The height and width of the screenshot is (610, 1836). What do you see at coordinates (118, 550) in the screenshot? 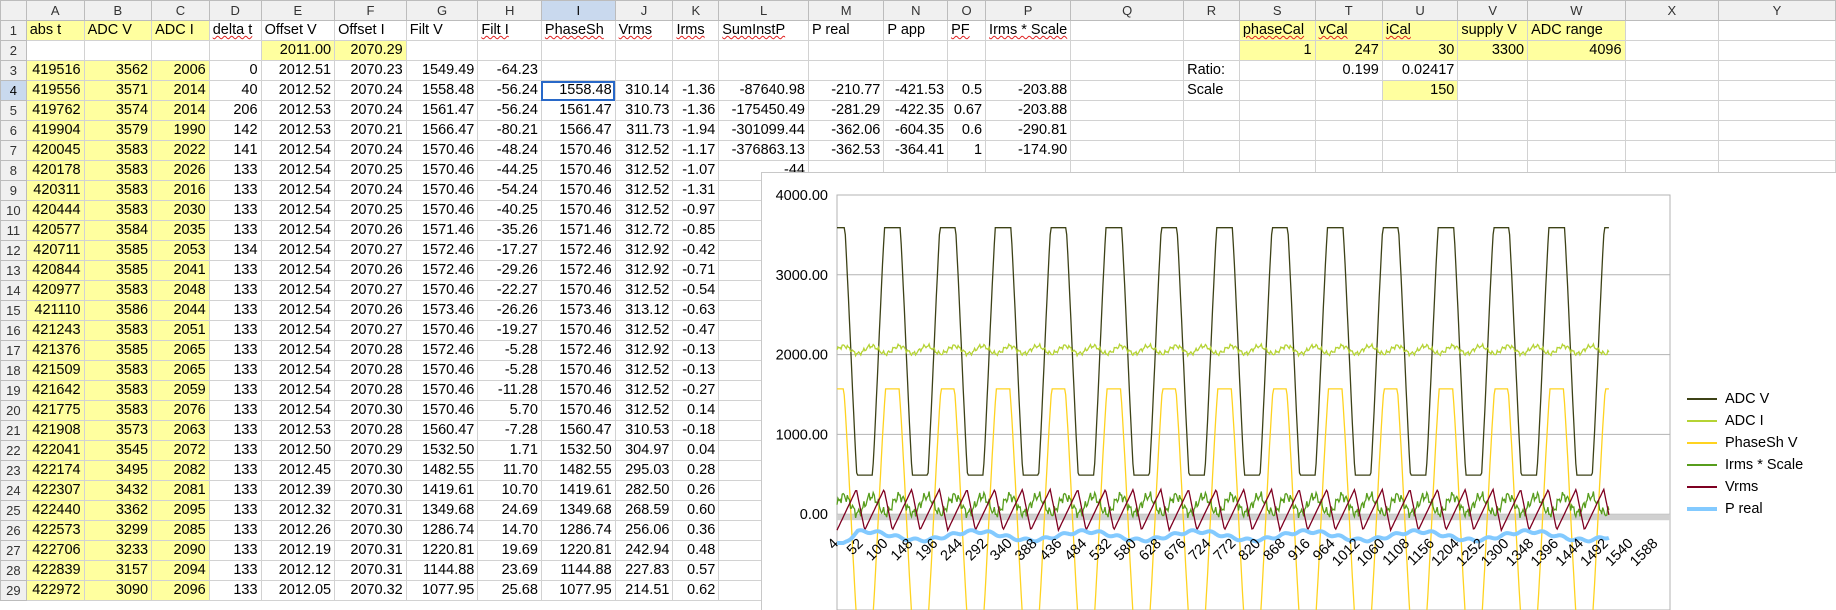
I see `cell-b27: 3233` at bounding box center [118, 550].